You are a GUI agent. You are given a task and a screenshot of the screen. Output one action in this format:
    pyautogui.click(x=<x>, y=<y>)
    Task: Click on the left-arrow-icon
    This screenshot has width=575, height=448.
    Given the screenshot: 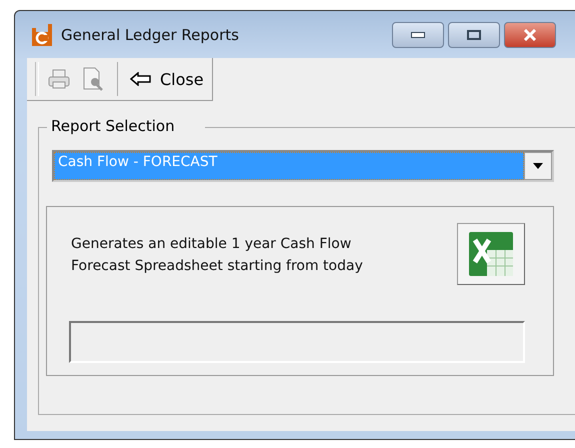 What is the action you would take?
    pyautogui.click(x=141, y=79)
    